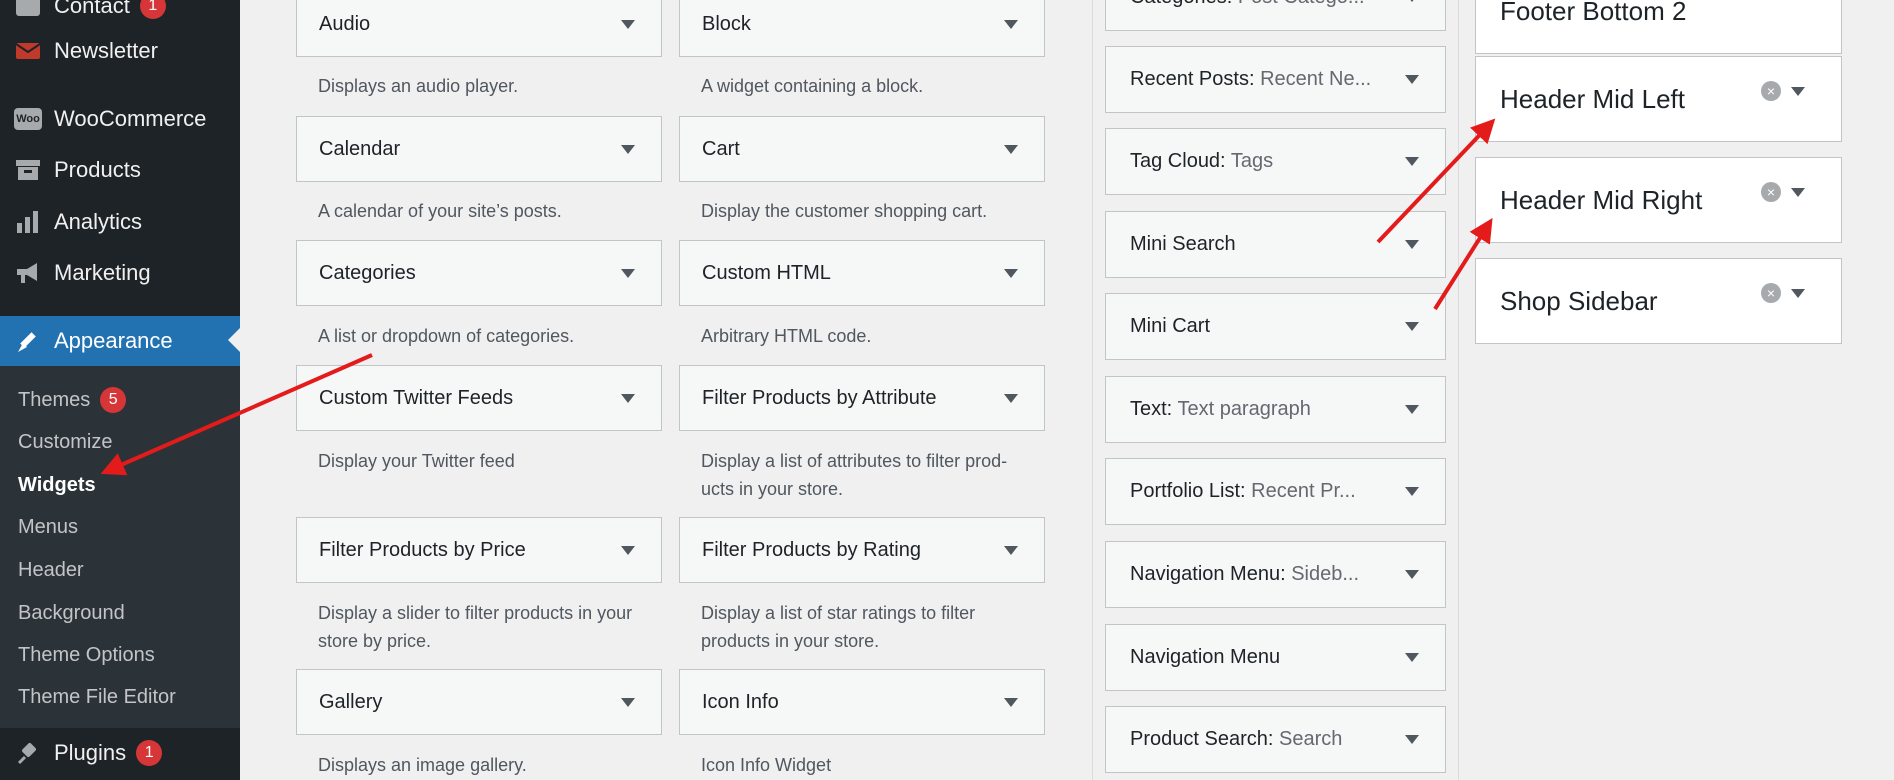  I want to click on widget-custom-twitter-feeds: Custom Twitter Feeds, so click(479, 398).